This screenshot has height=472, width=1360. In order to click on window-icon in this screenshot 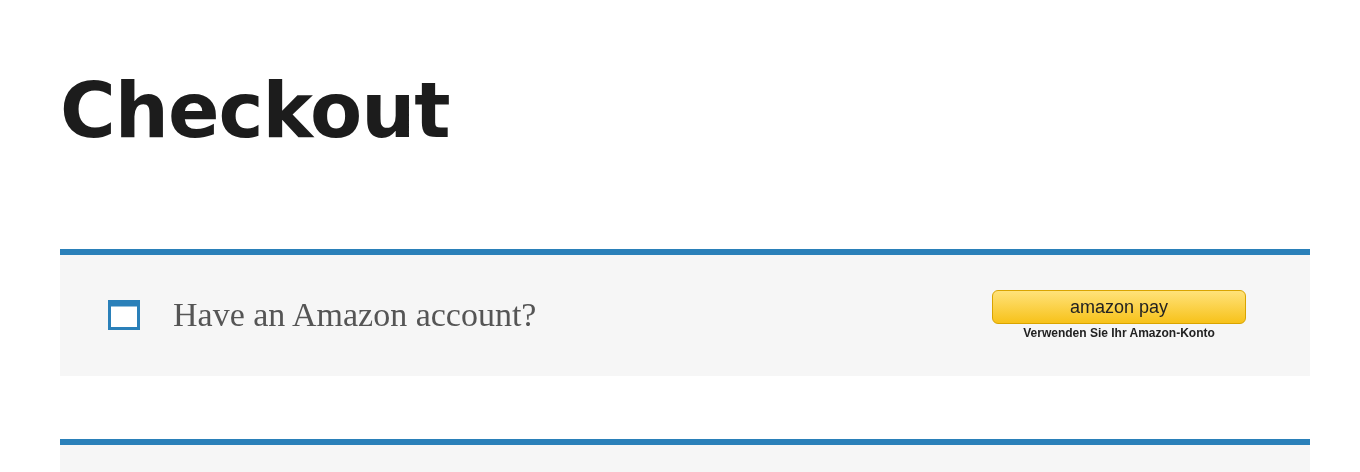, I will do `click(124, 315)`.